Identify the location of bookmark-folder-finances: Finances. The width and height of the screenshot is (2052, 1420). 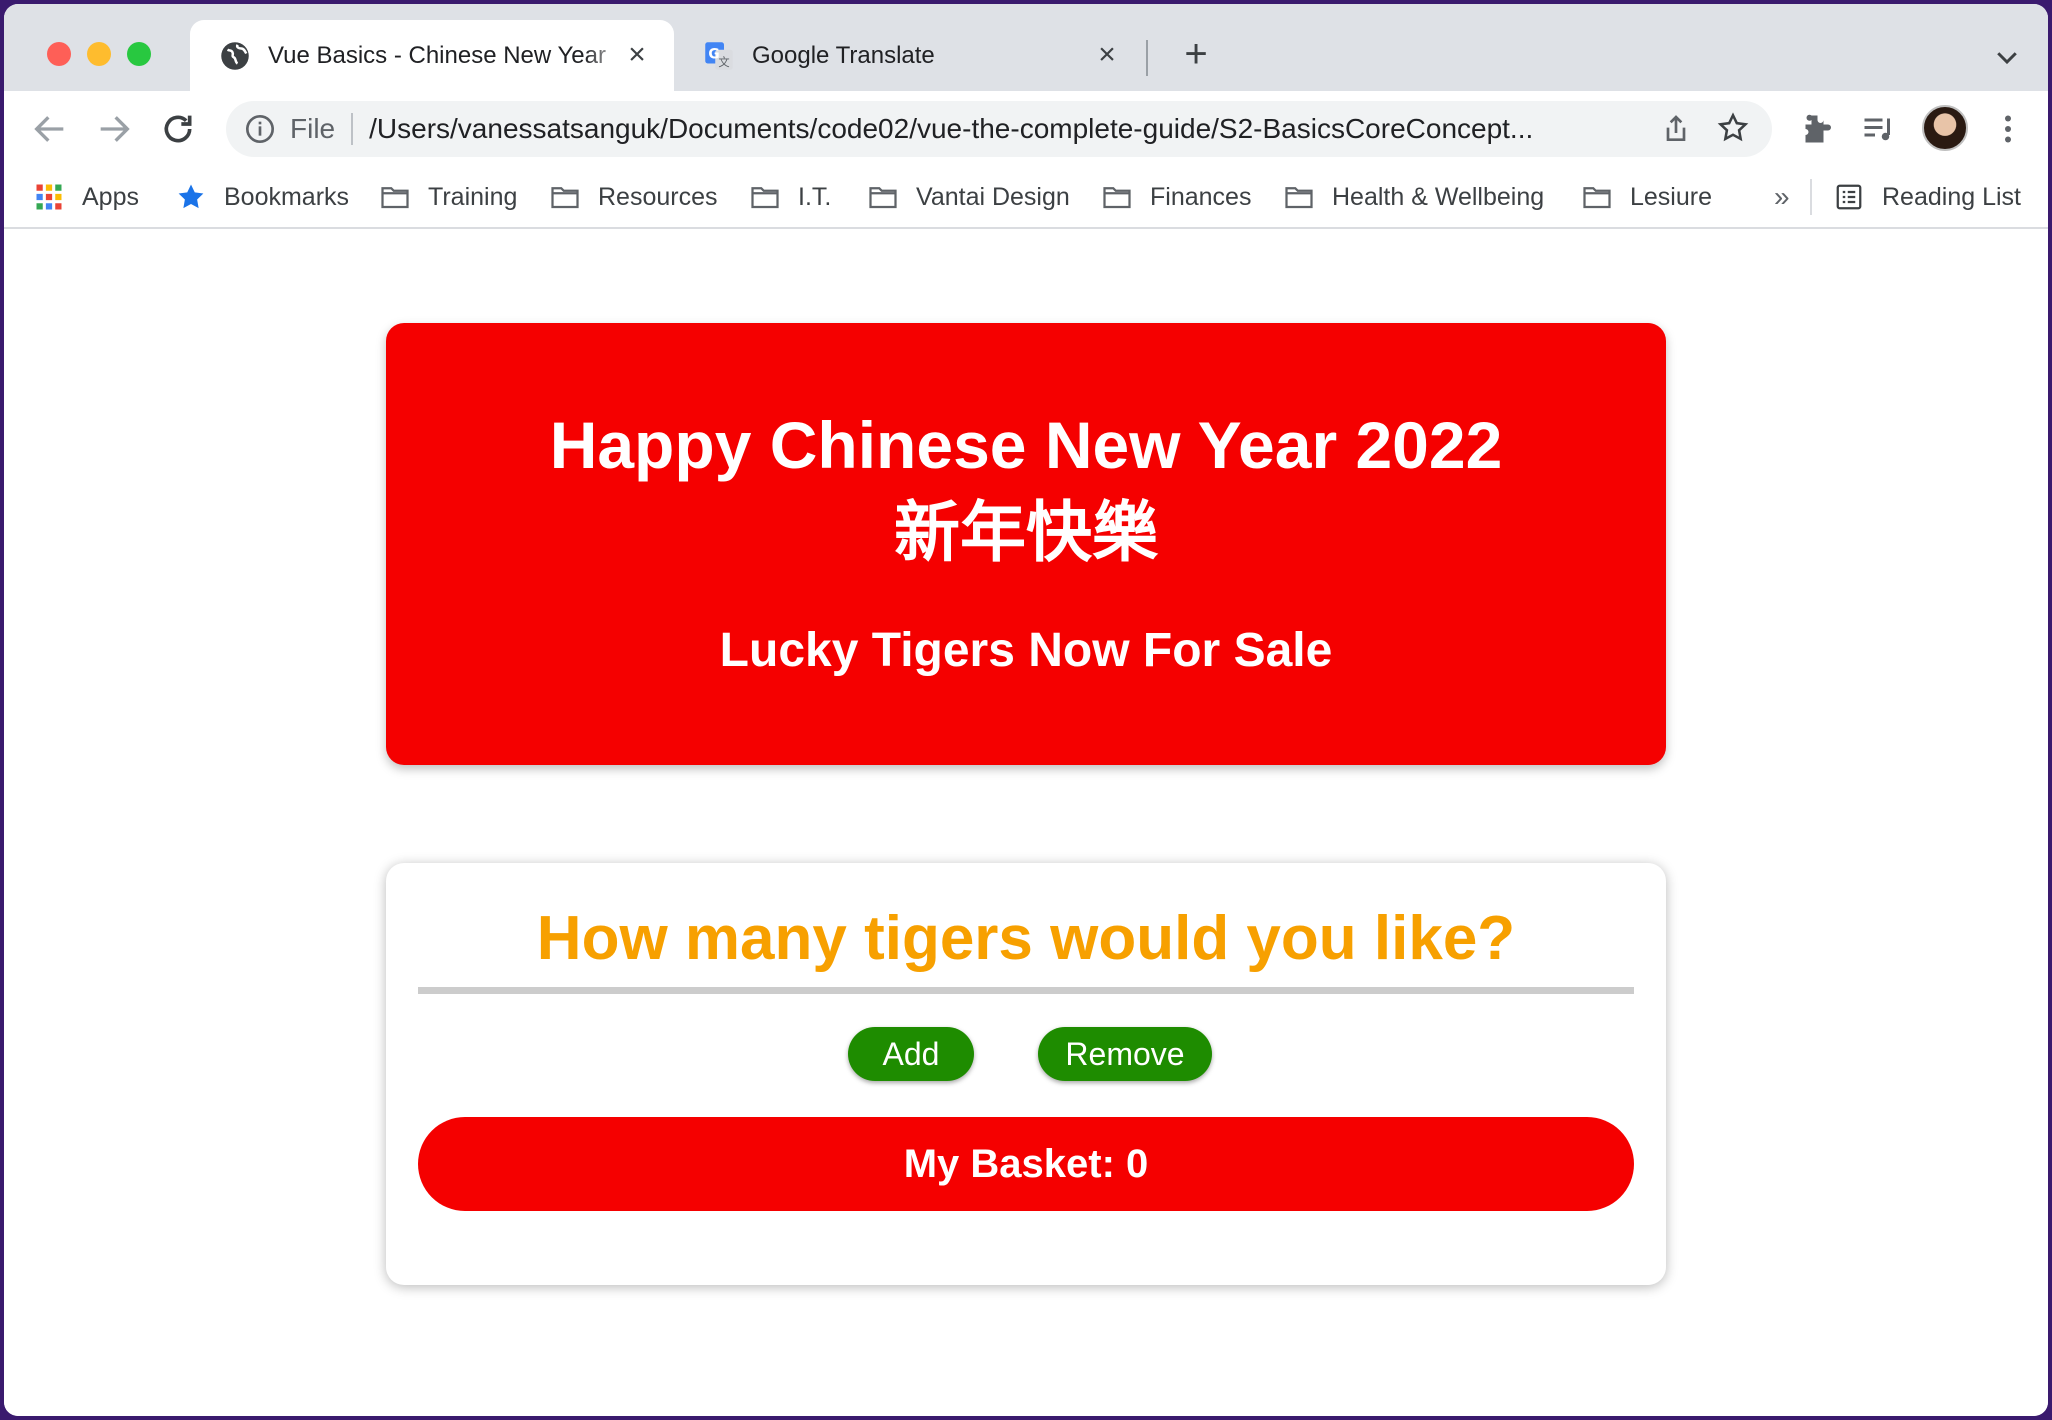
(1176, 197).